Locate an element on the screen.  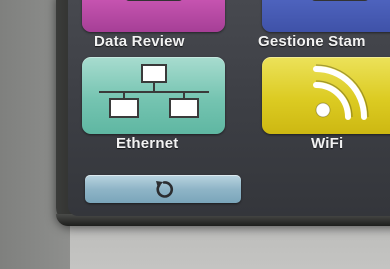
tile-wifi is located at coordinates (326, 95).